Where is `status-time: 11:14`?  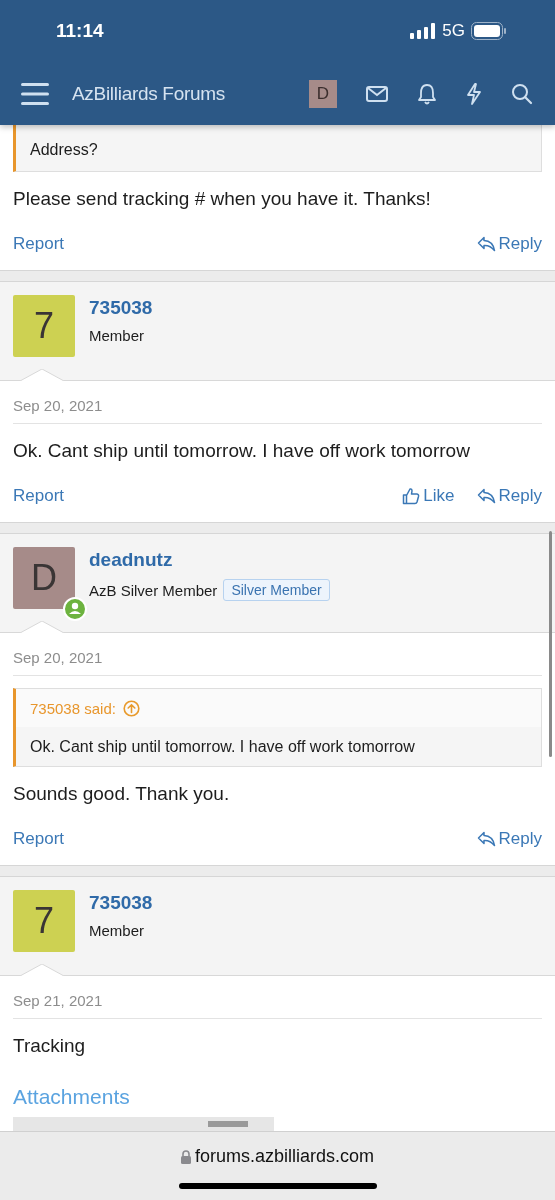 status-time: 11:14 is located at coordinates (80, 31).